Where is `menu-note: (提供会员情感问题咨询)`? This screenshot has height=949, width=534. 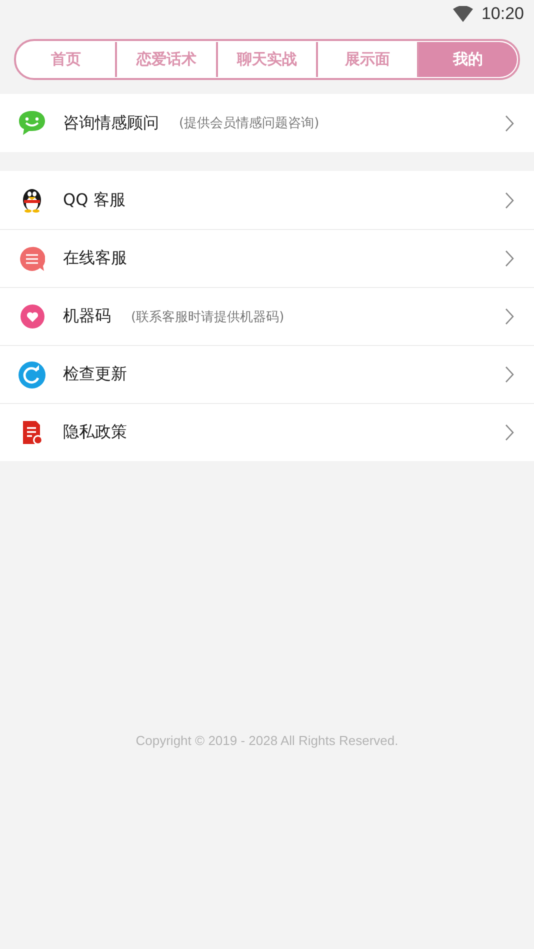
menu-note: (提供会员情感问题咨询) is located at coordinates (249, 123).